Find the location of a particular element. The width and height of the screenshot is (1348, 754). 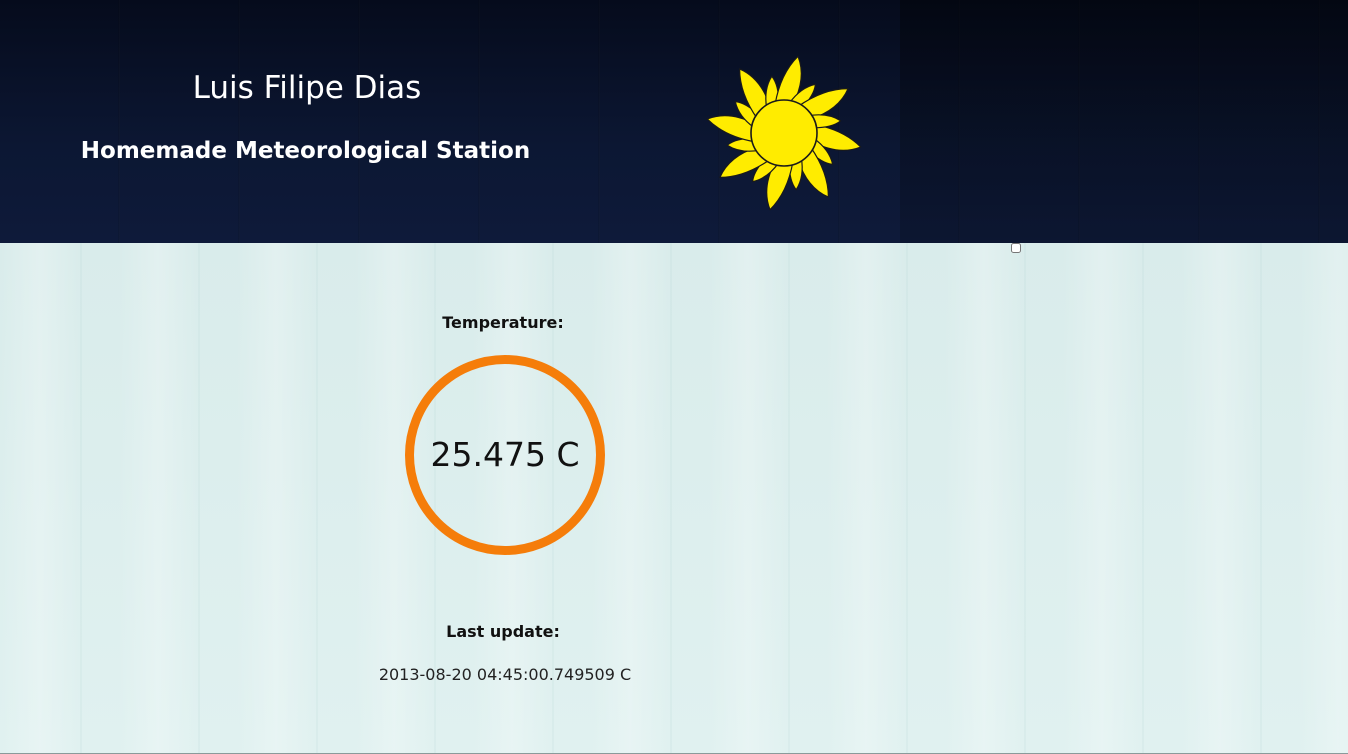

site-subtitle: Homemade Meteorological Station is located at coordinates (305, 151).